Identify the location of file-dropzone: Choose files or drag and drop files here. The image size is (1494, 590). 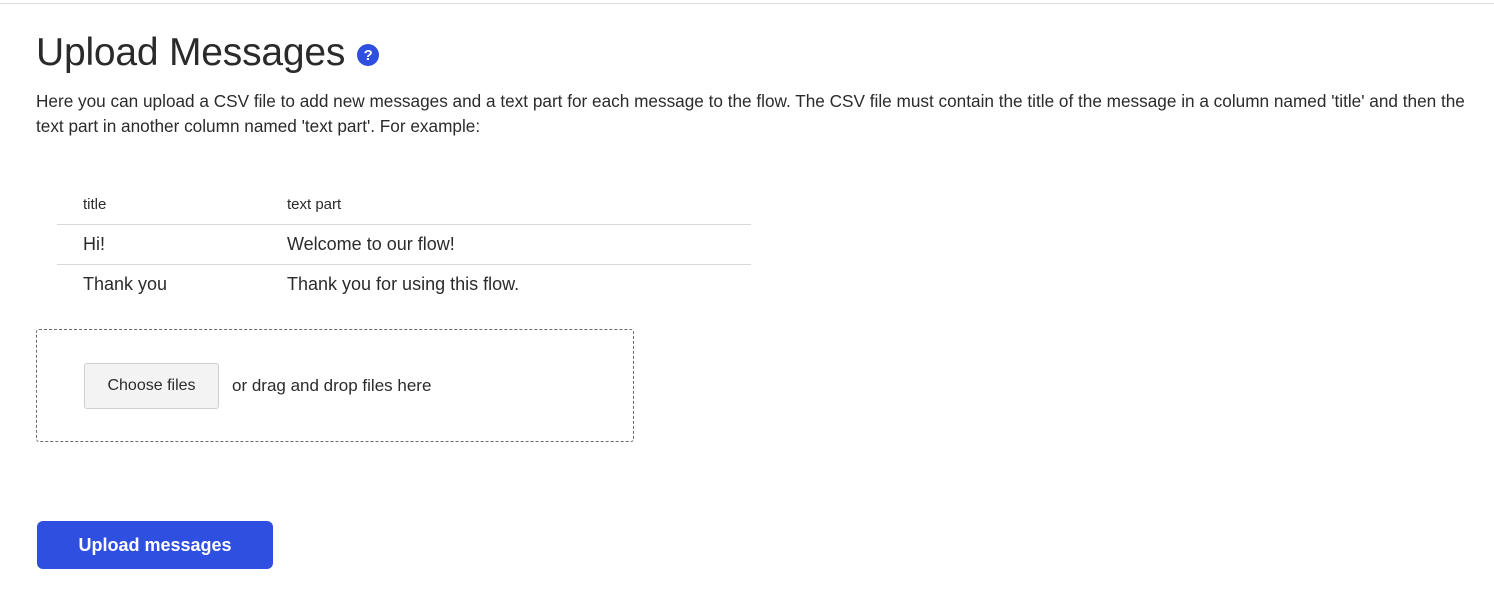
(335, 385).